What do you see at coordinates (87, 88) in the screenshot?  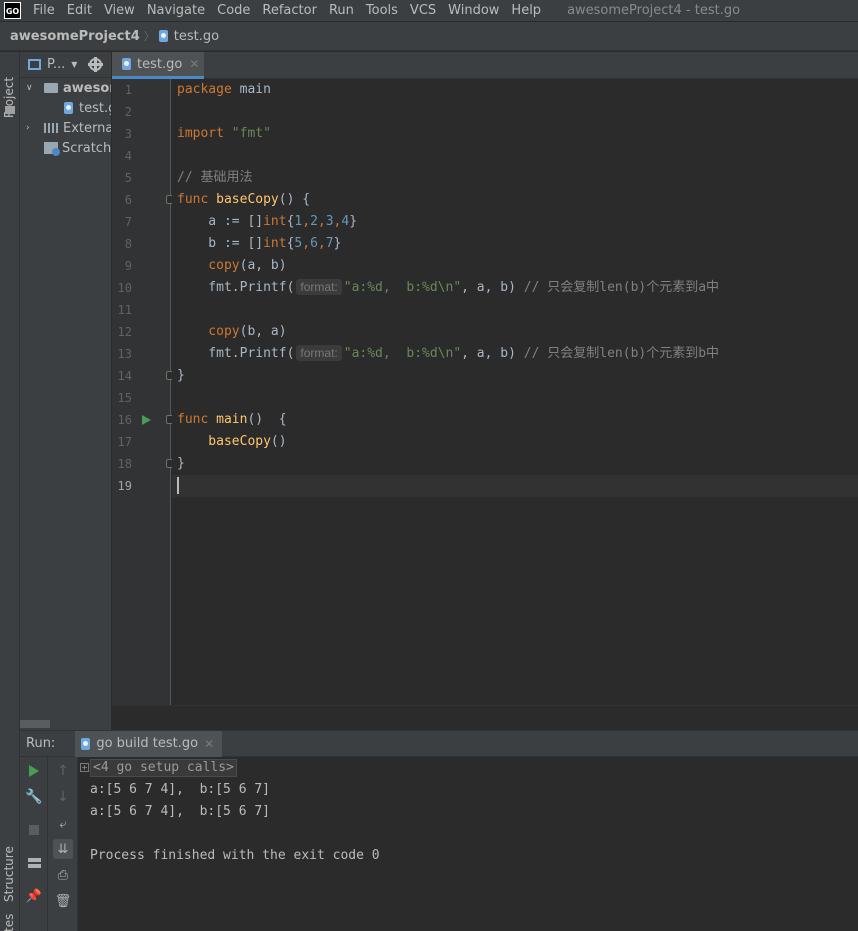 I see `tree-item-label: awesom` at bounding box center [87, 88].